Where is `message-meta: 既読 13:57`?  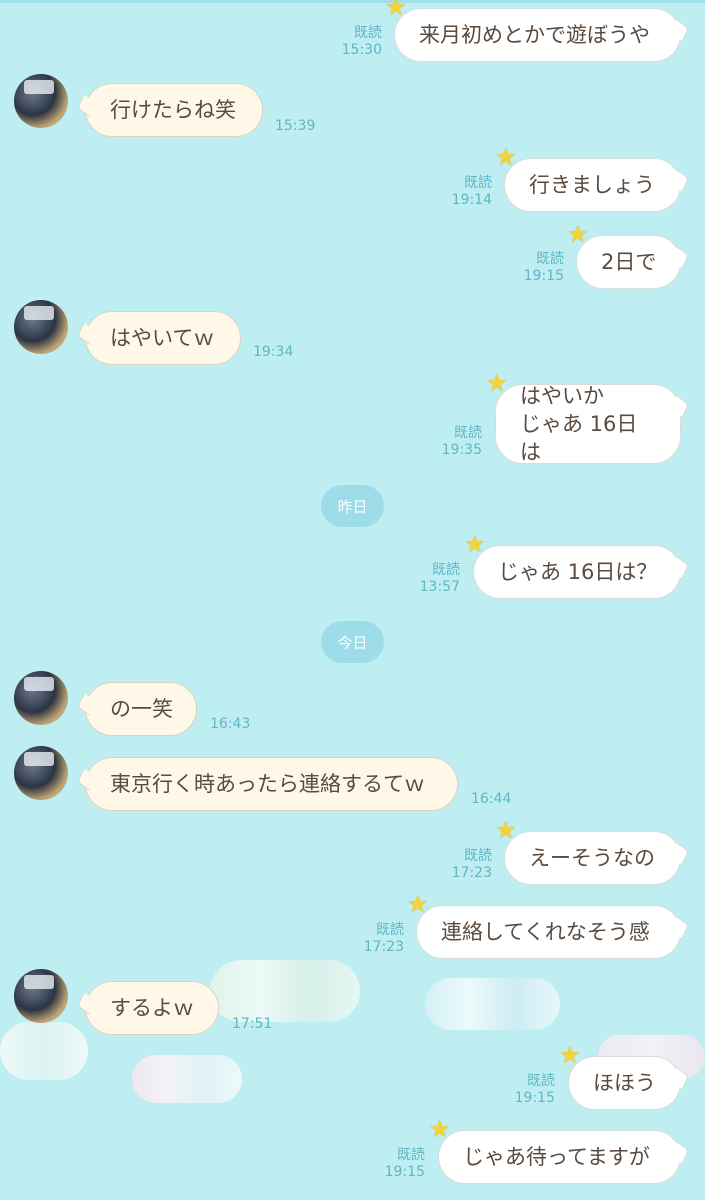
message-meta: 既読 13:57 is located at coordinates (434, 579).